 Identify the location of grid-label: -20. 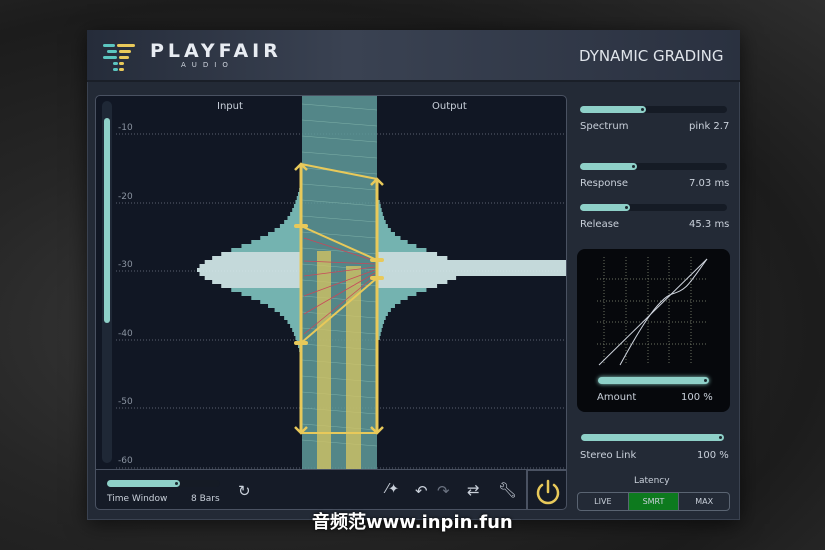
(125, 197).